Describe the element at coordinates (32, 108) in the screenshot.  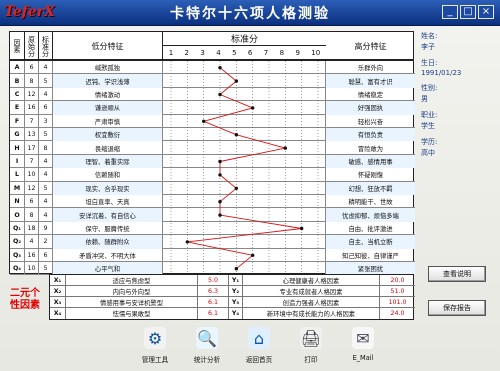
I see `raw-score-cell: 16` at that location.